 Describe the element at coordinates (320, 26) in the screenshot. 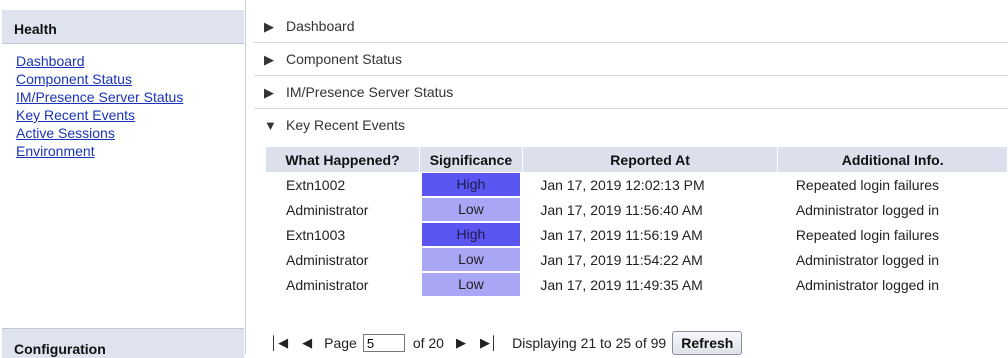

I see `section-title: Dashboard` at that location.